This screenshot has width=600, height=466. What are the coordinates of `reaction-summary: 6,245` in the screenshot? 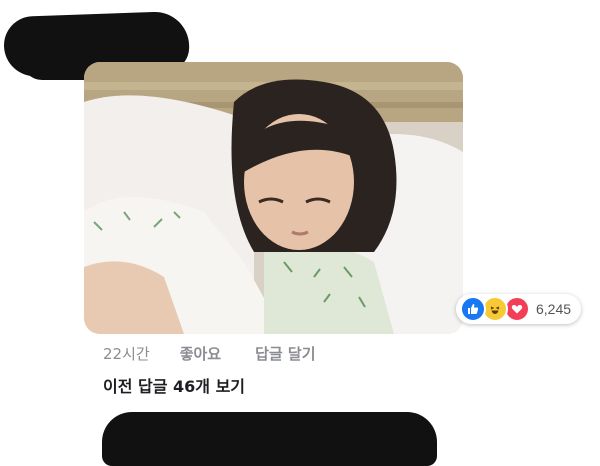 It's located at (519, 309).